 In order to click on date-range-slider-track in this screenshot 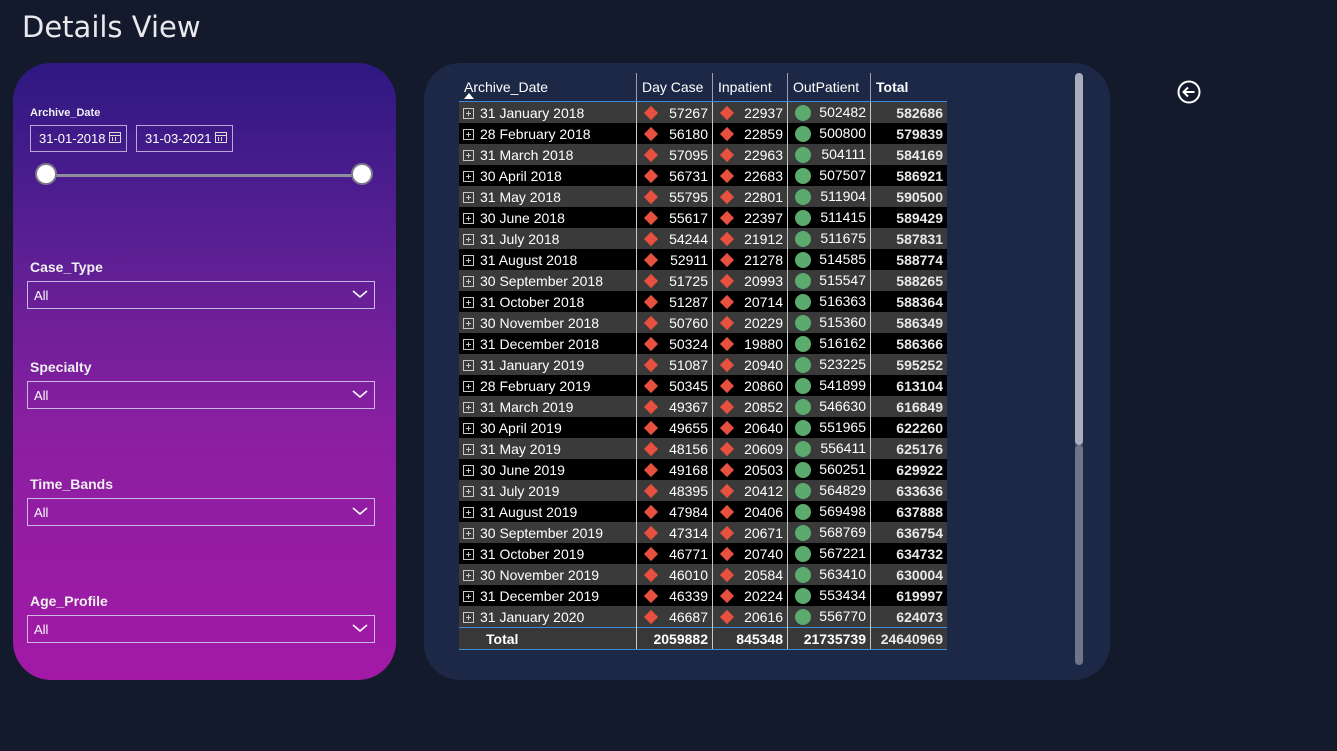, I will do `click(204, 175)`.